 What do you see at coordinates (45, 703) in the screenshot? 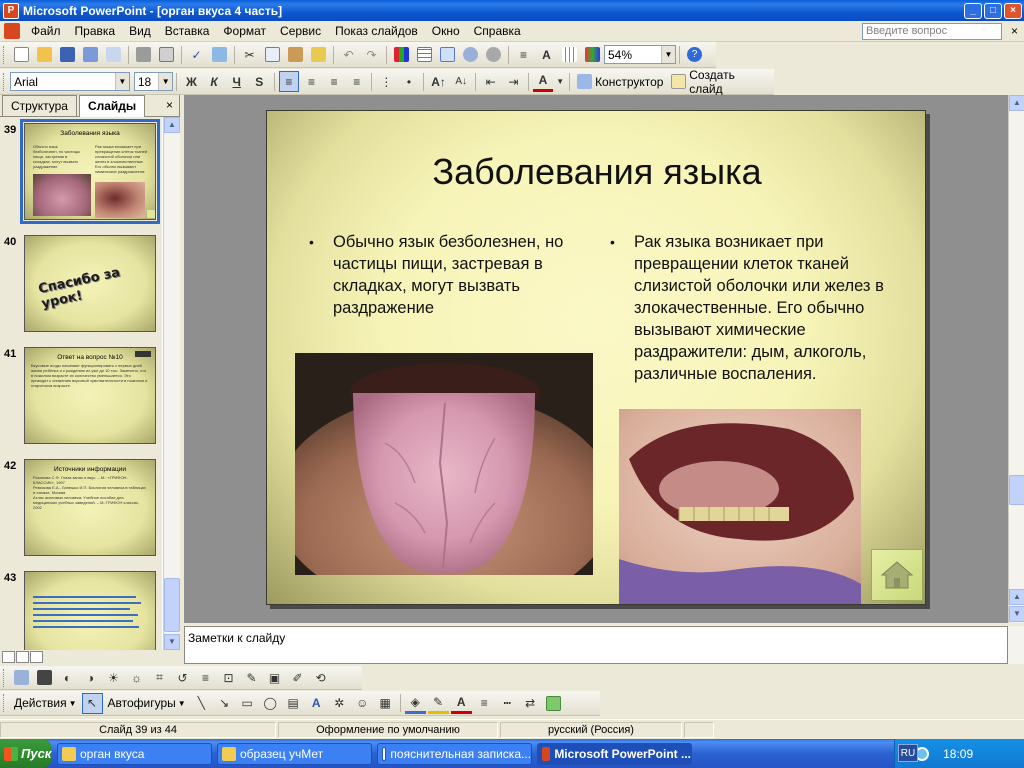
I see `actions-menu: Действия ▼` at bounding box center [45, 703].